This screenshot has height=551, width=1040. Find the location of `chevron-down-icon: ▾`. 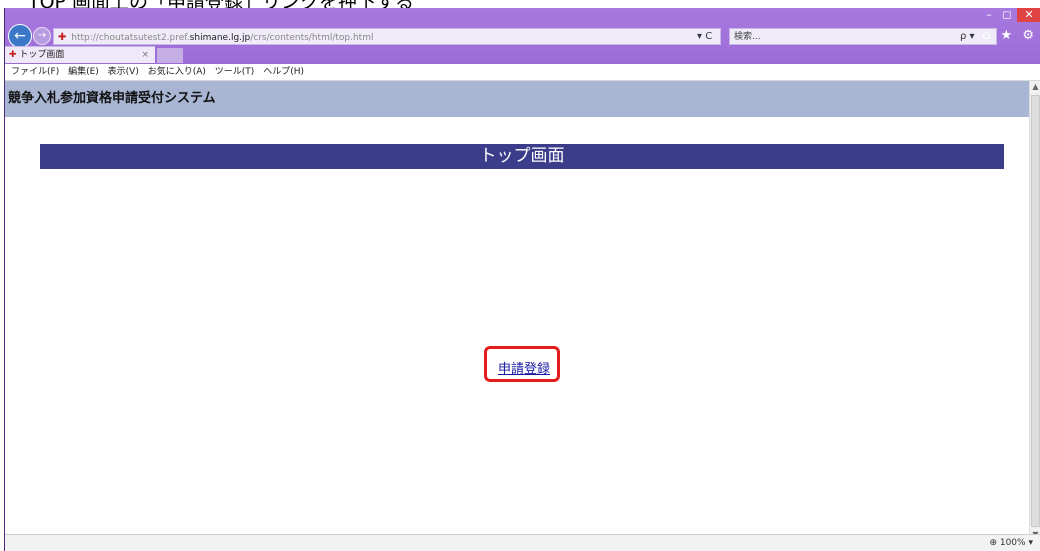

chevron-down-icon: ▾ is located at coordinates (1030, 543).